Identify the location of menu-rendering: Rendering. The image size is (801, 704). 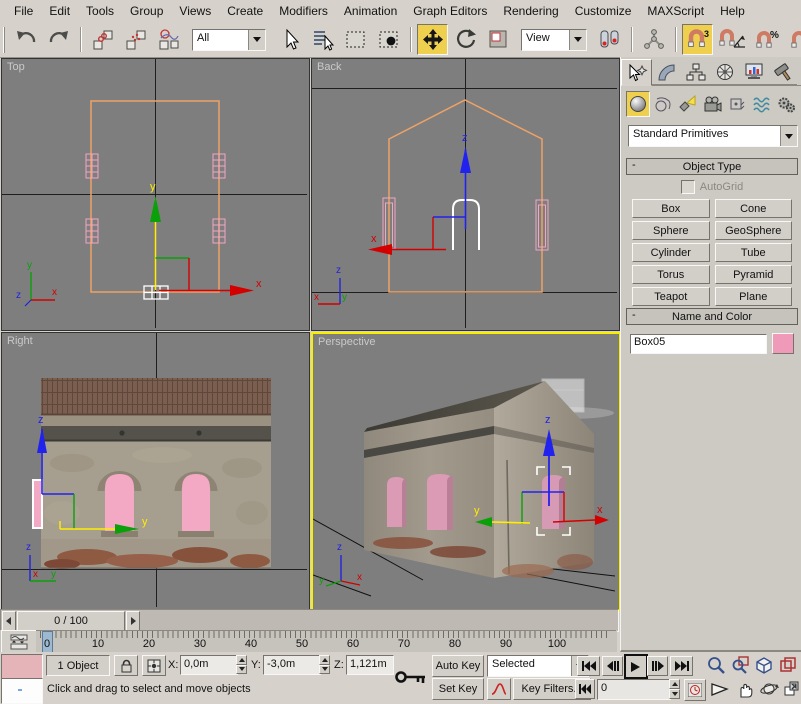
(530, 11).